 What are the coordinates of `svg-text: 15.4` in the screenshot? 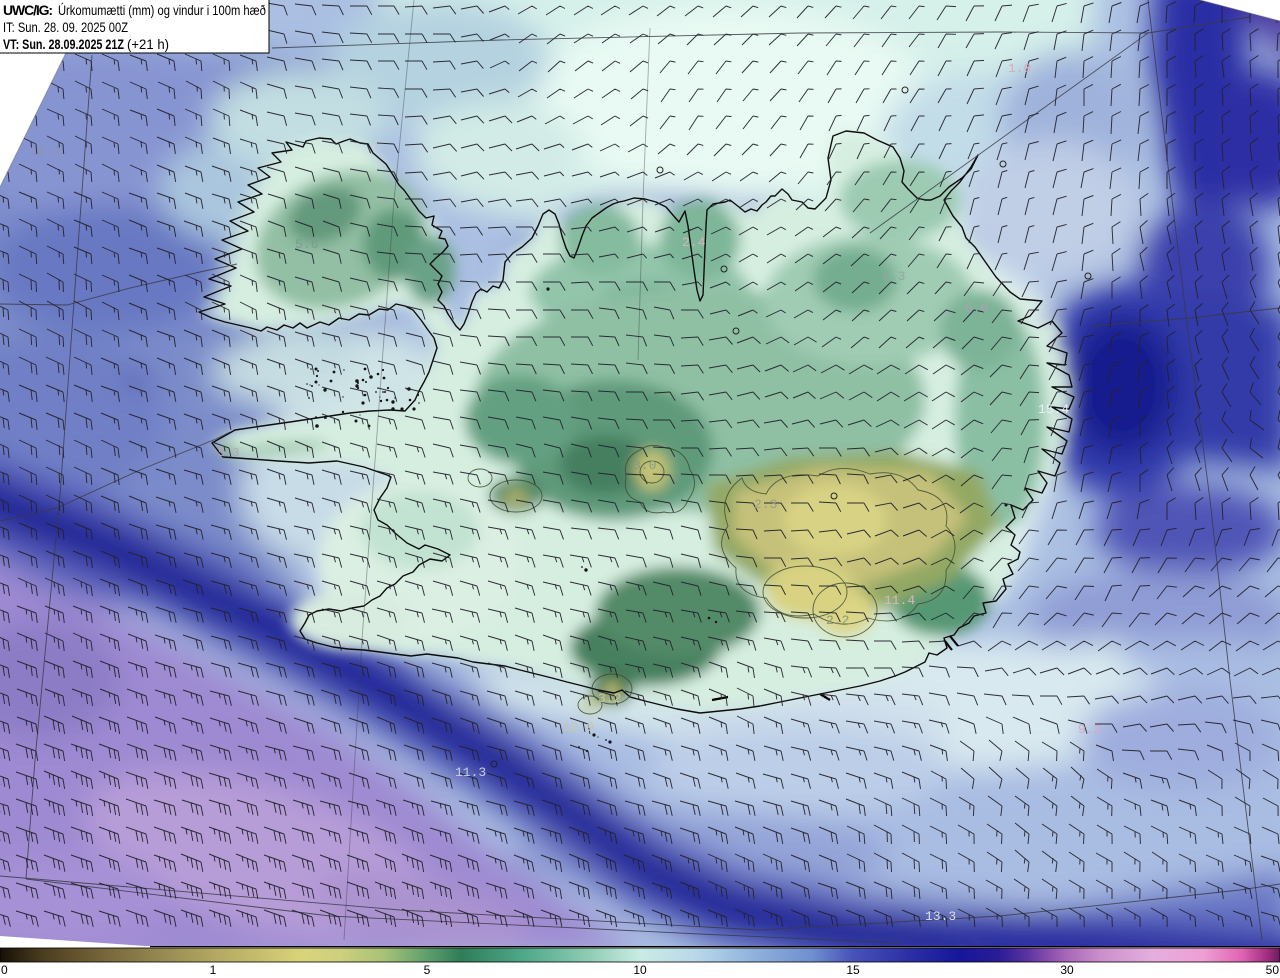 It's located at (1053, 409).